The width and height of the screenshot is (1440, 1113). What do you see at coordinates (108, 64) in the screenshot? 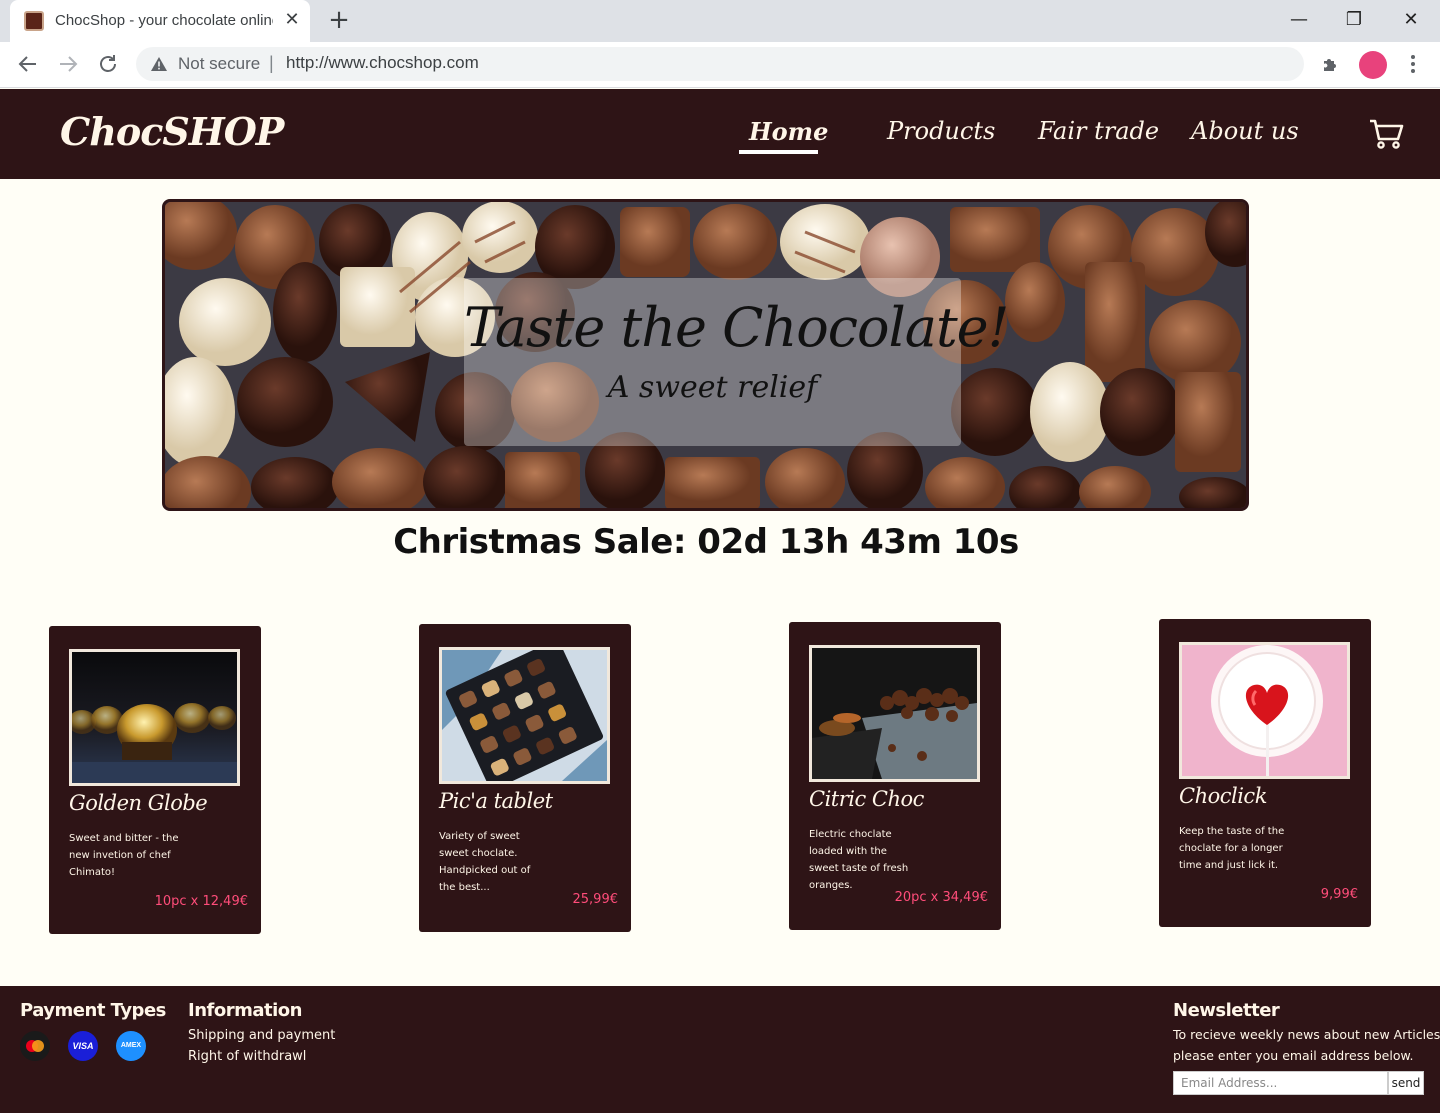
I see `reload-icon` at bounding box center [108, 64].